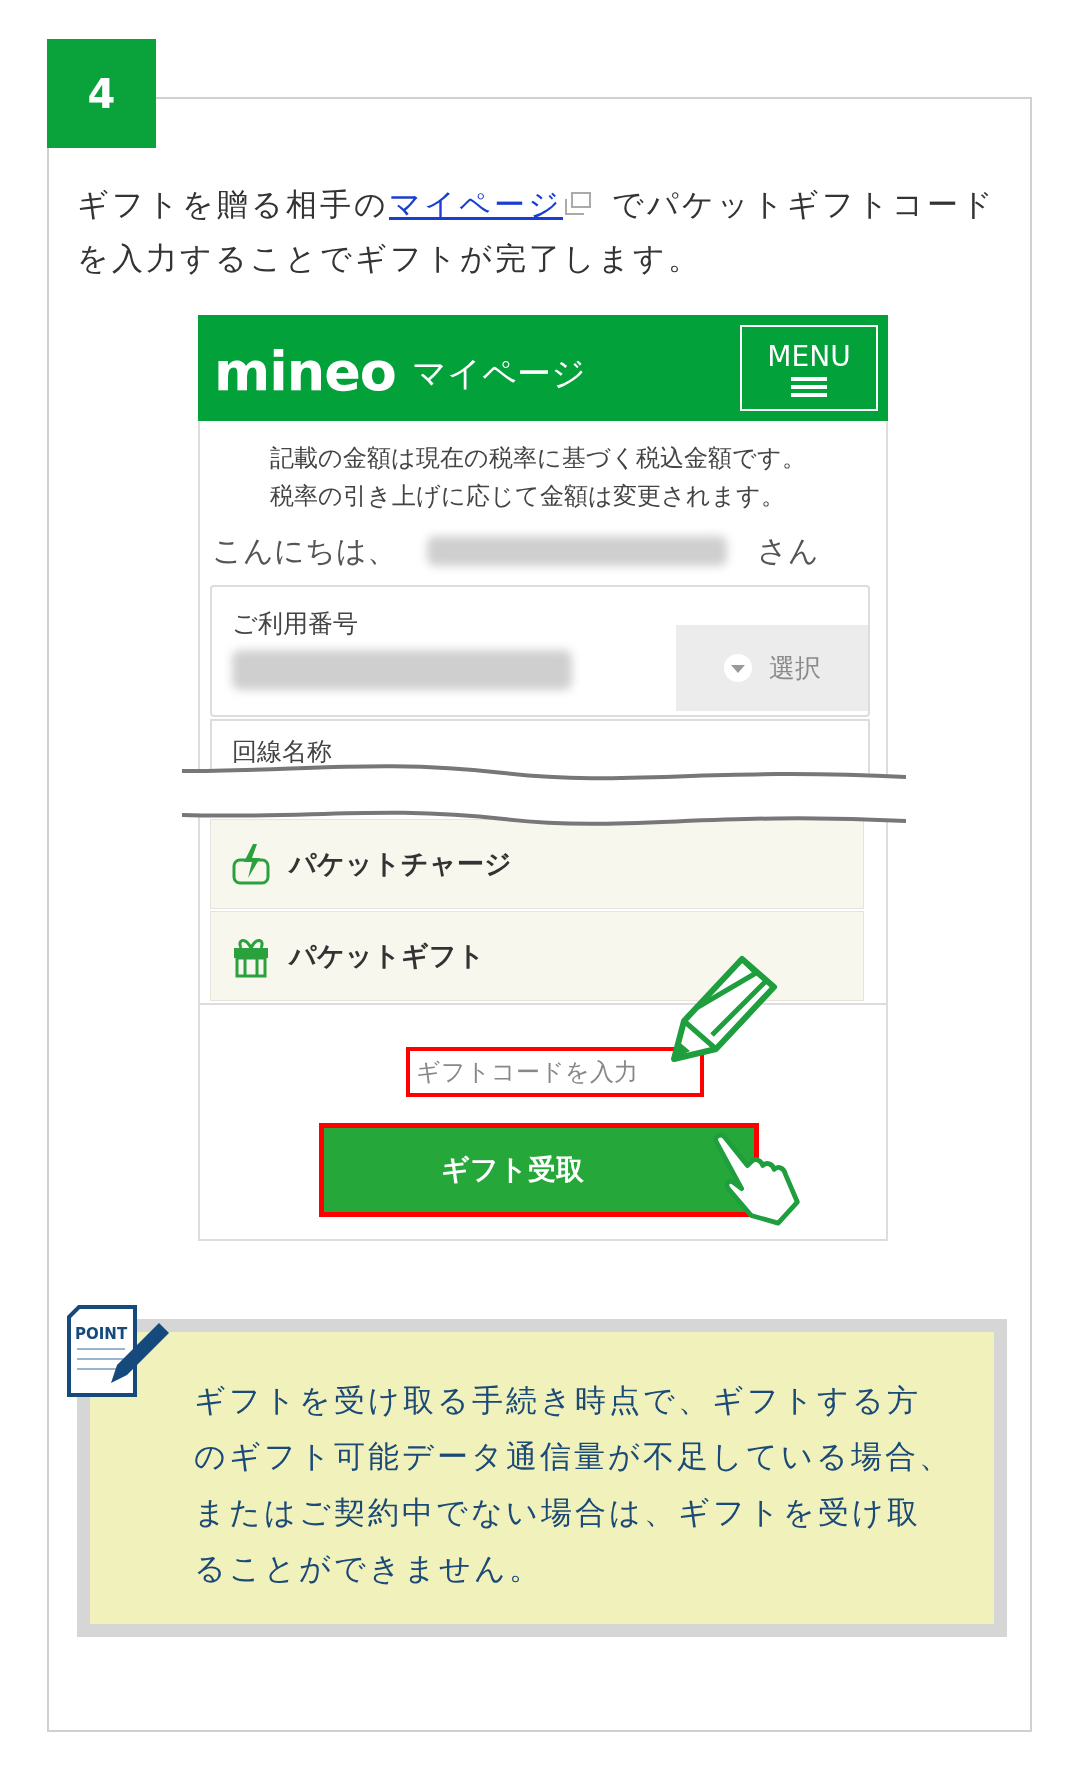  What do you see at coordinates (101, 1334) in the screenshot?
I see `point-label: POINT` at bounding box center [101, 1334].